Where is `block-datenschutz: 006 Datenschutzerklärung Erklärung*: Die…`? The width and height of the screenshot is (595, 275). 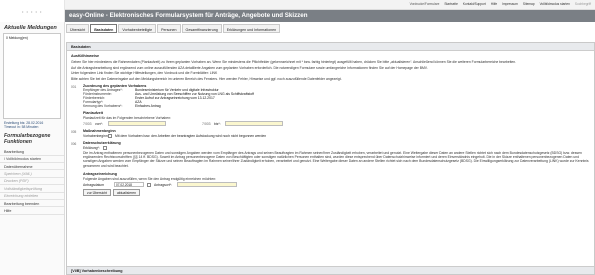 block-datenschutz: 006 Datenschutzerklärung Erklärung*: Die… is located at coordinates (330, 155).